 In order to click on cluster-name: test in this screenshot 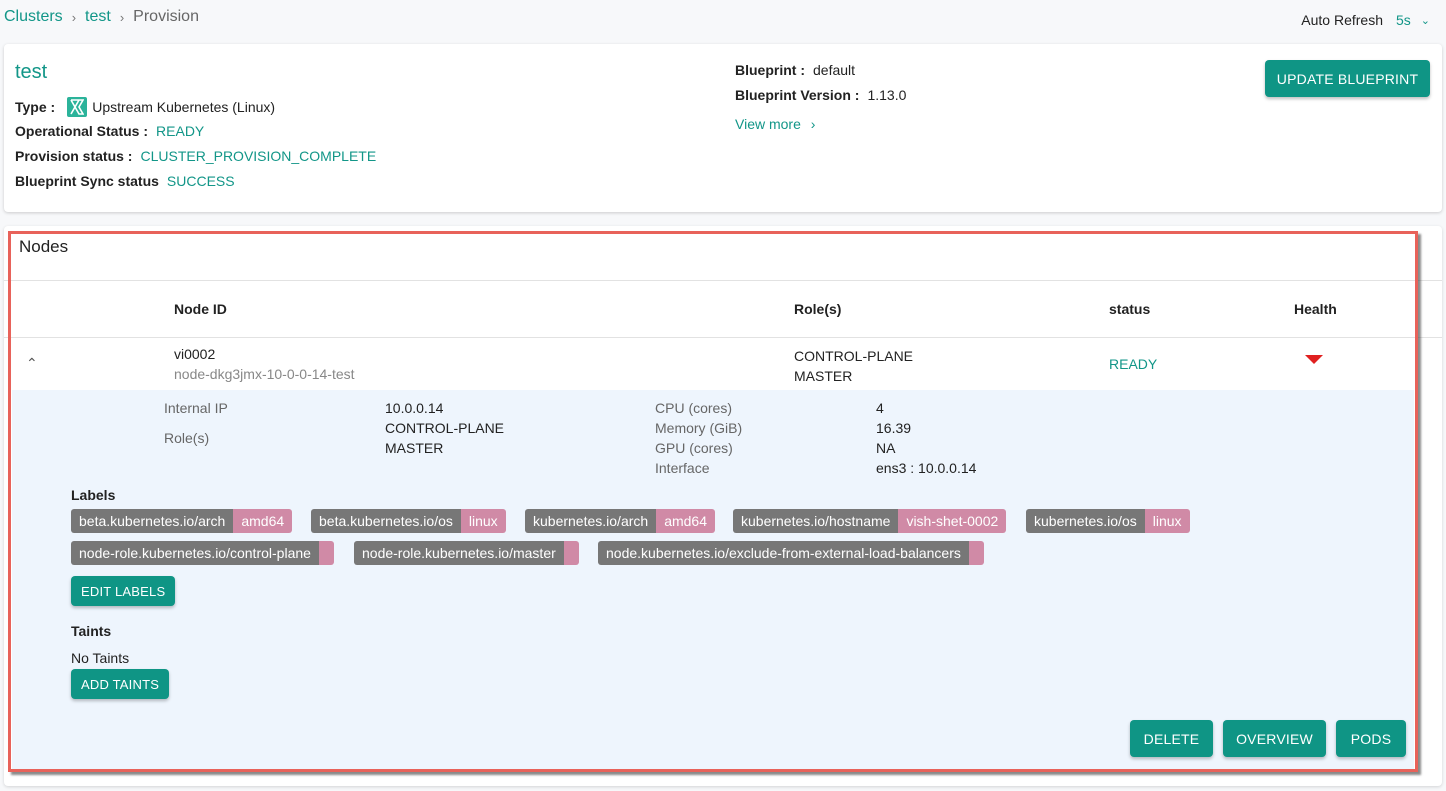, I will do `click(31, 72)`.